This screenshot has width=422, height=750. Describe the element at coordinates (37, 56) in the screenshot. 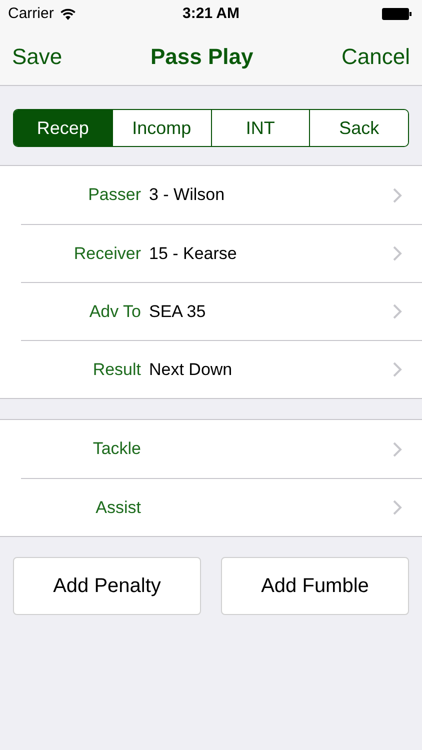

I see `save-button: Save` at that location.